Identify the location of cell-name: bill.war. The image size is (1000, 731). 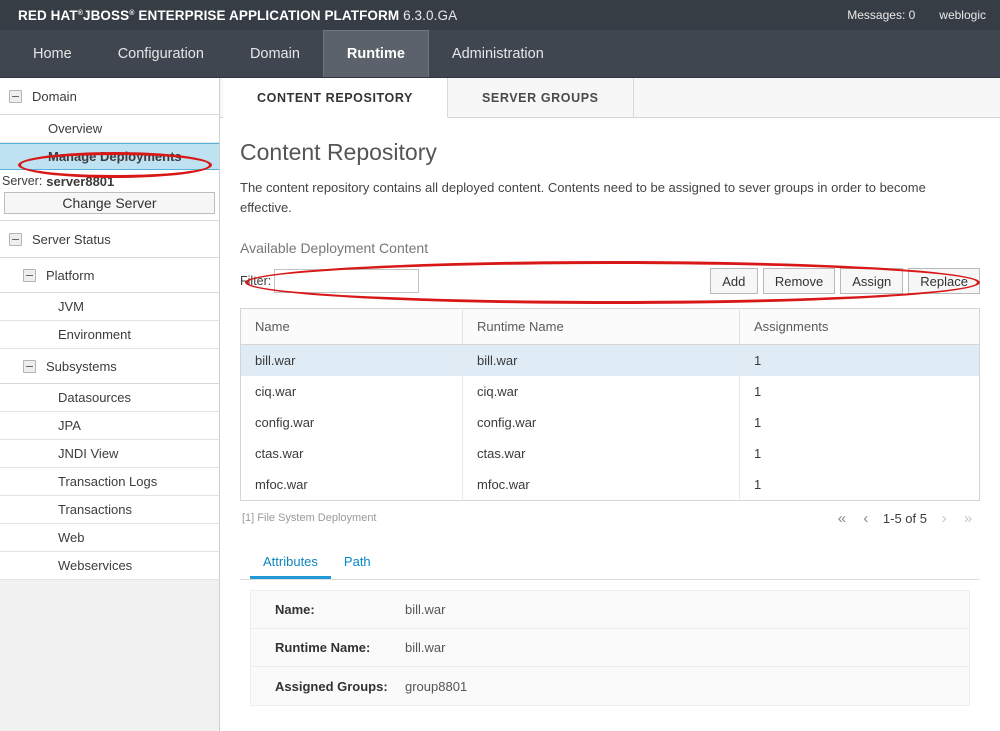
(351, 360).